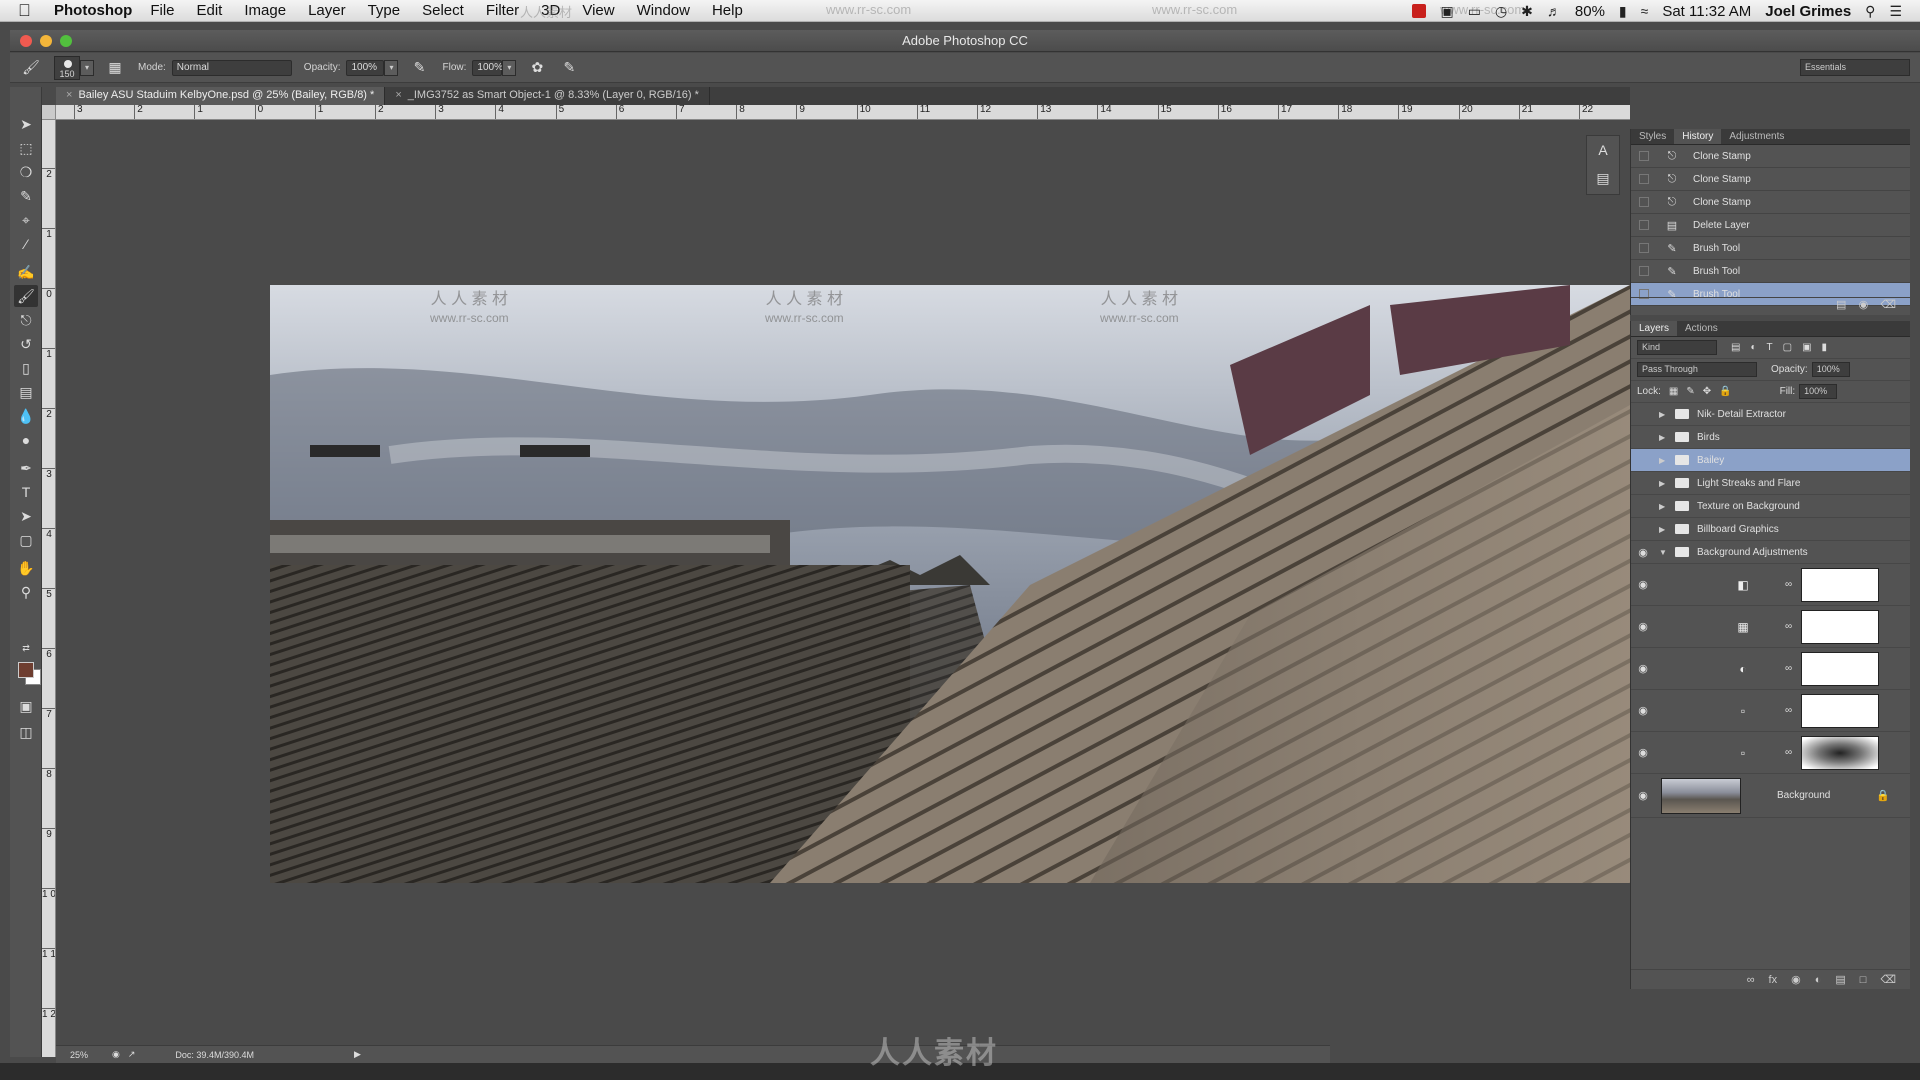 The image size is (1920, 1080). I want to click on type-tool-icon: T, so click(26, 492).